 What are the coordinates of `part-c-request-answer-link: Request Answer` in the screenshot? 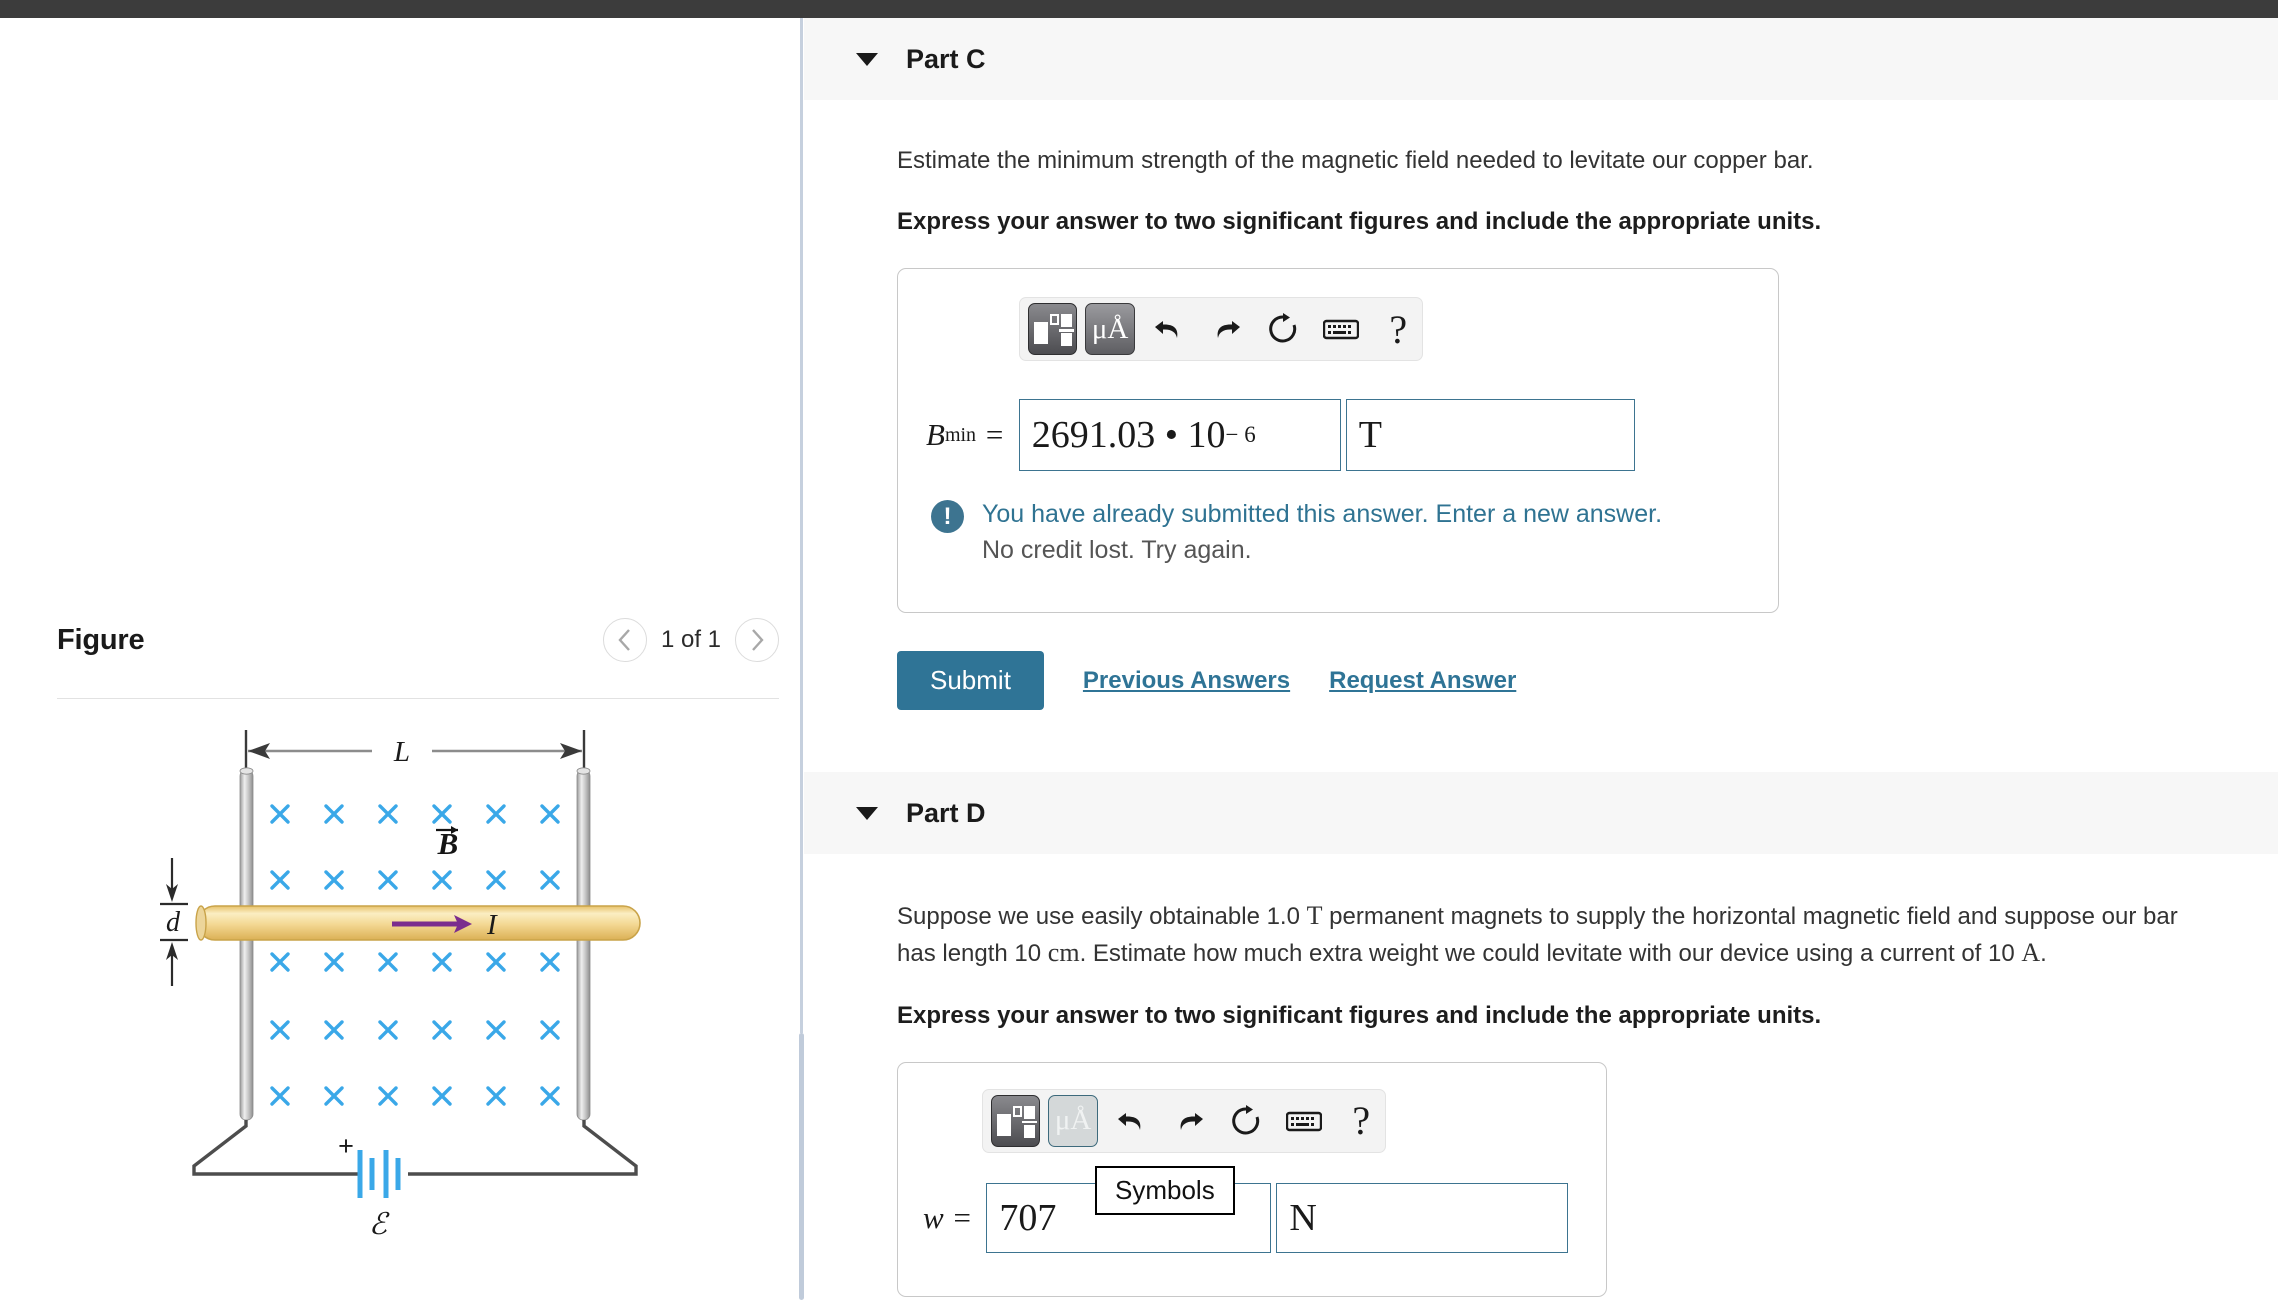 It's located at (1422, 681).